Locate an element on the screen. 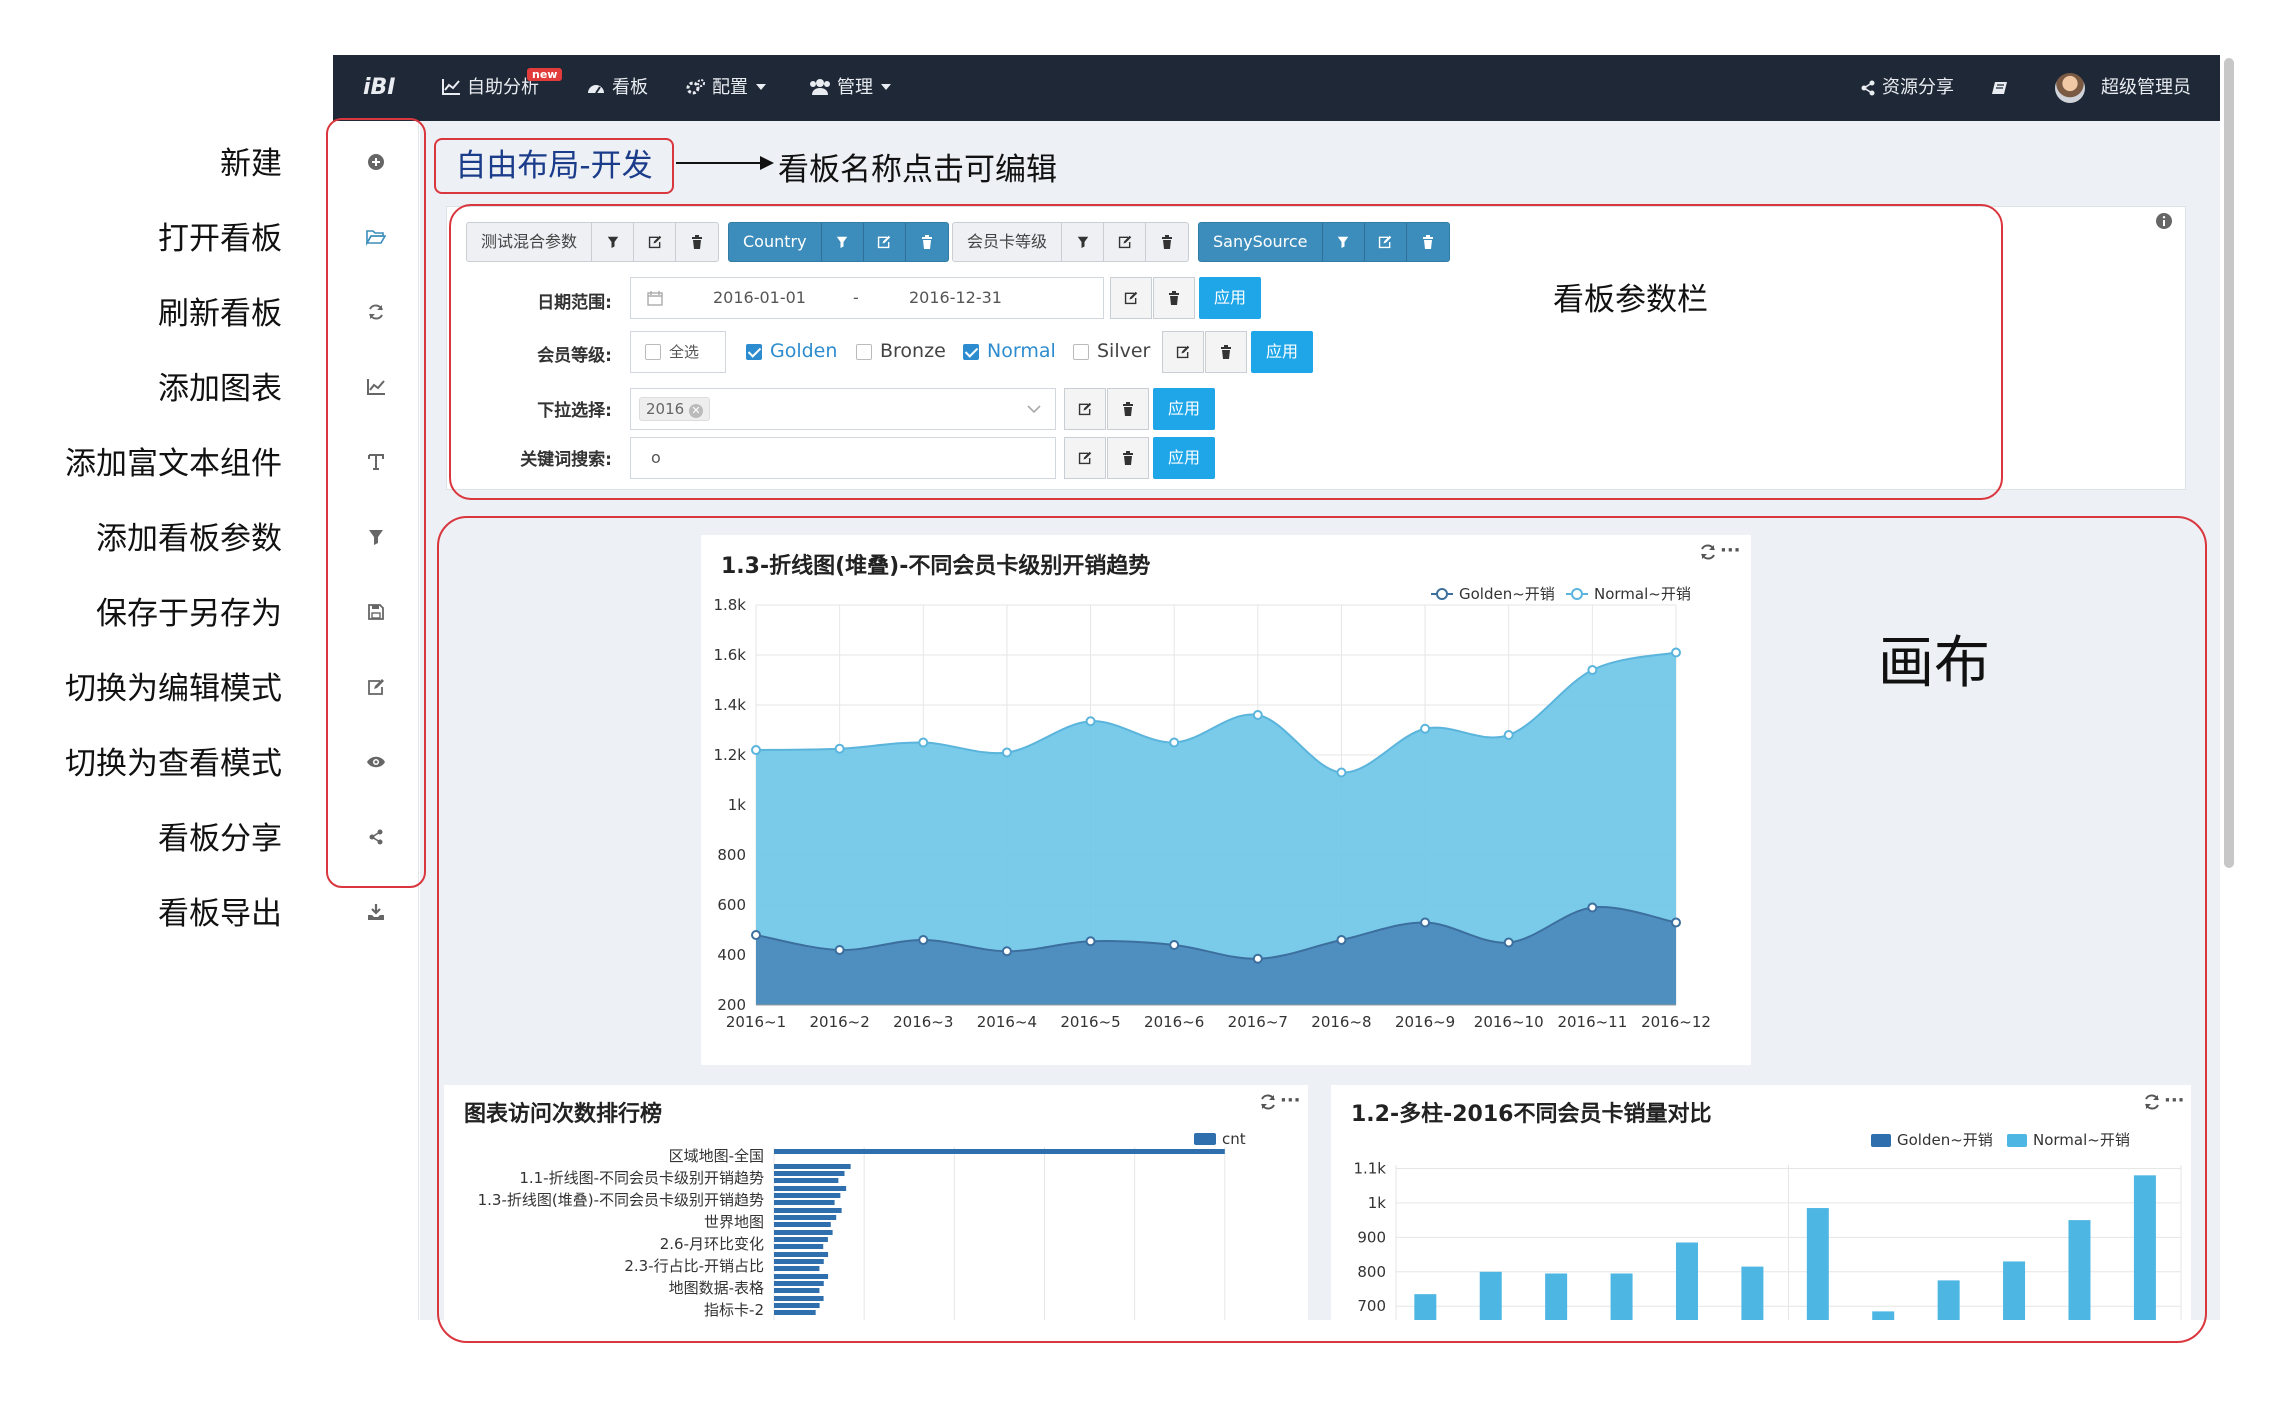 The width and height of the screenshot is (2294, 1402). share-icon is located at coordinates (1868, 88).